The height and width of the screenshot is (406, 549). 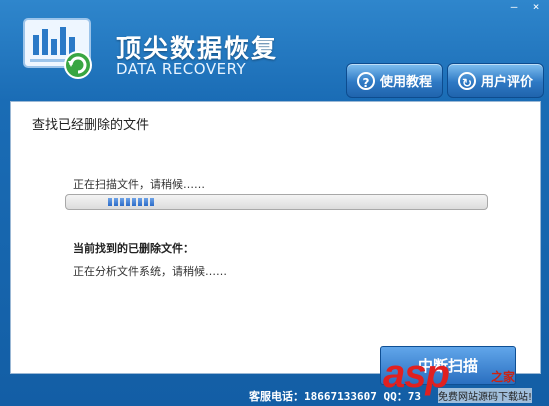 I want to click on scan-progress-bar, so click(x=276, y=202).